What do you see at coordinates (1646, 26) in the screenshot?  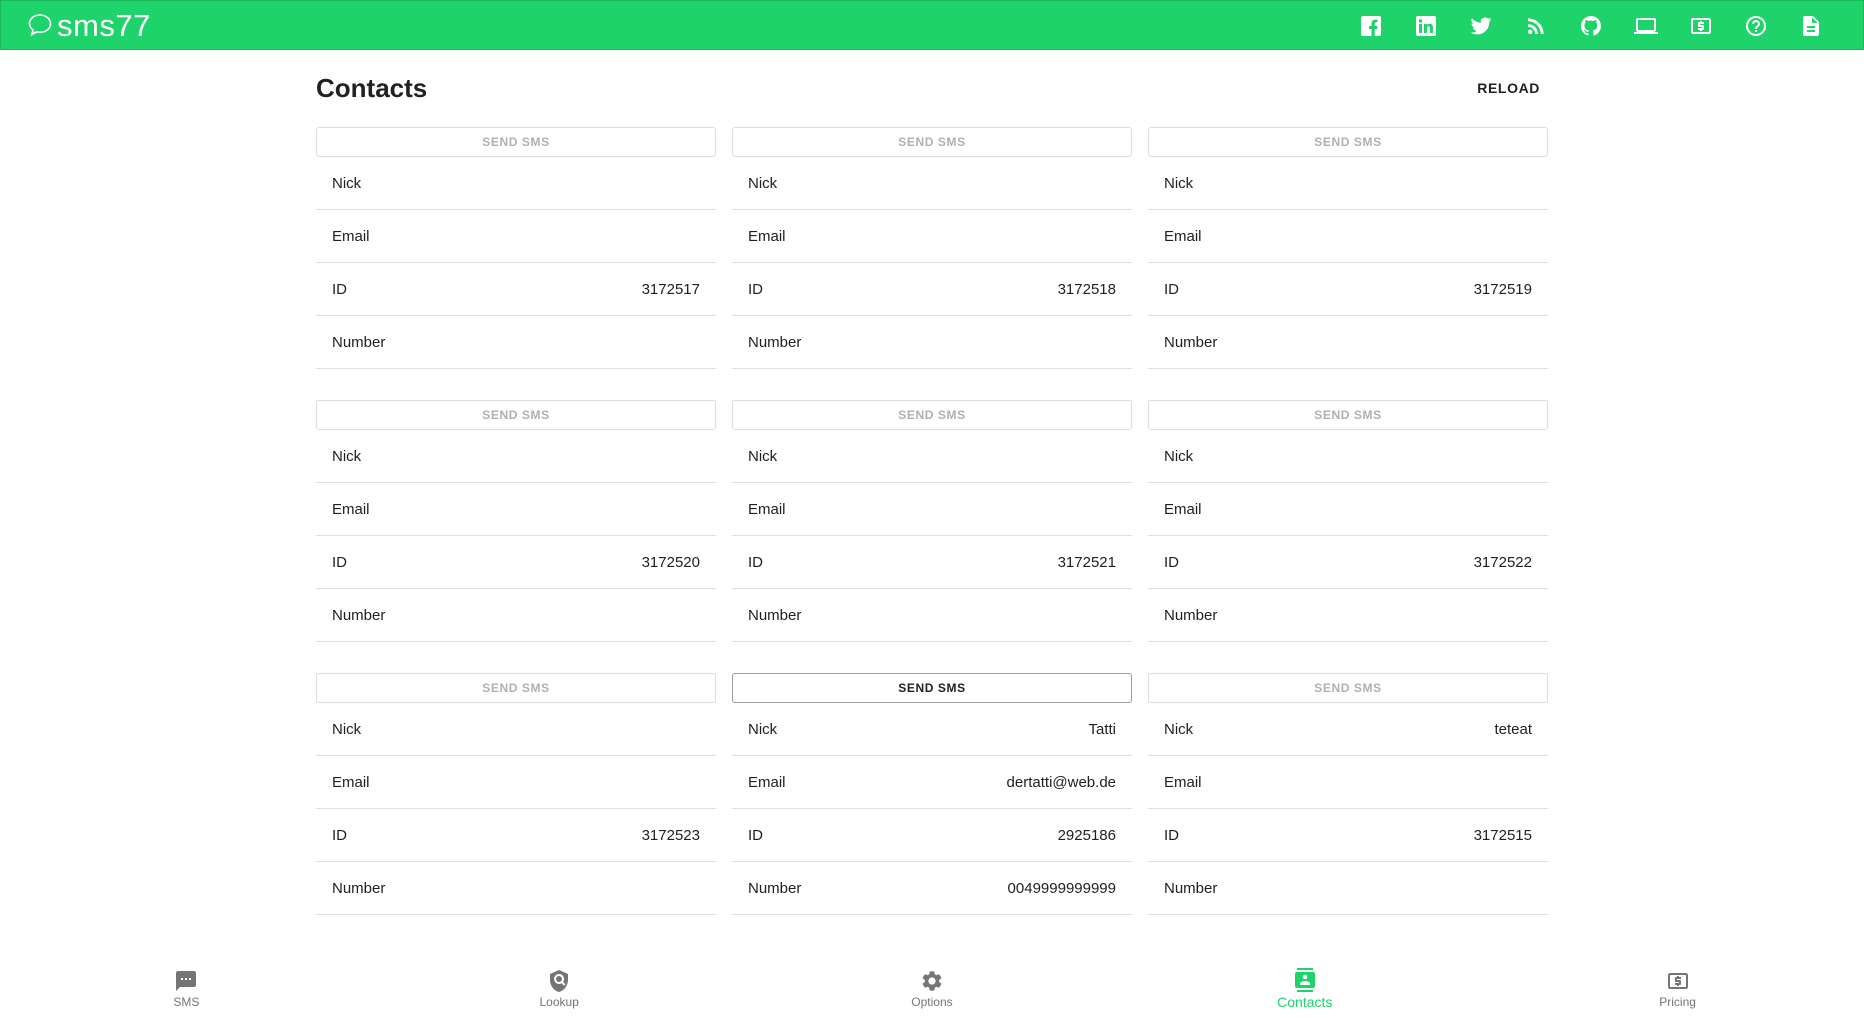 I see `laptop-icon` at bounding box center [1646, 26].